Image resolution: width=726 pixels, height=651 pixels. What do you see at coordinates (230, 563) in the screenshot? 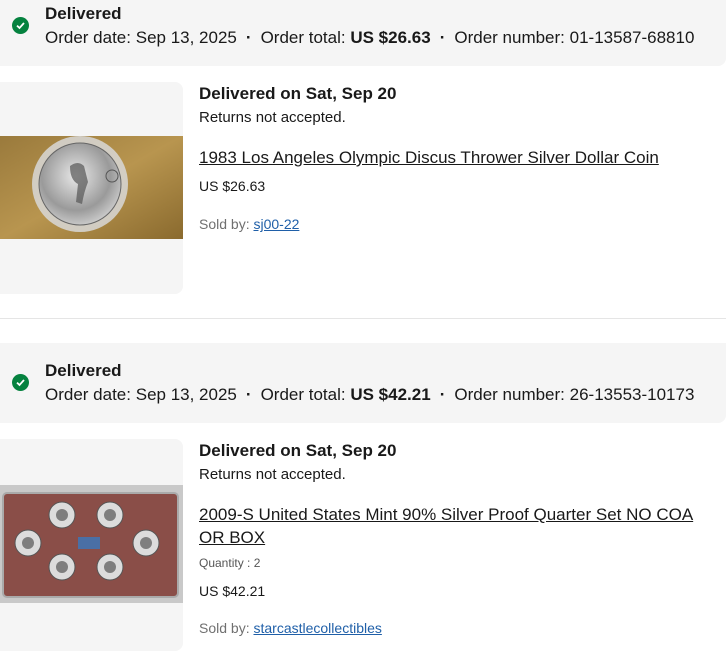
I see `item-quantity: Quantity : 2` at bounding box center [230, 563].